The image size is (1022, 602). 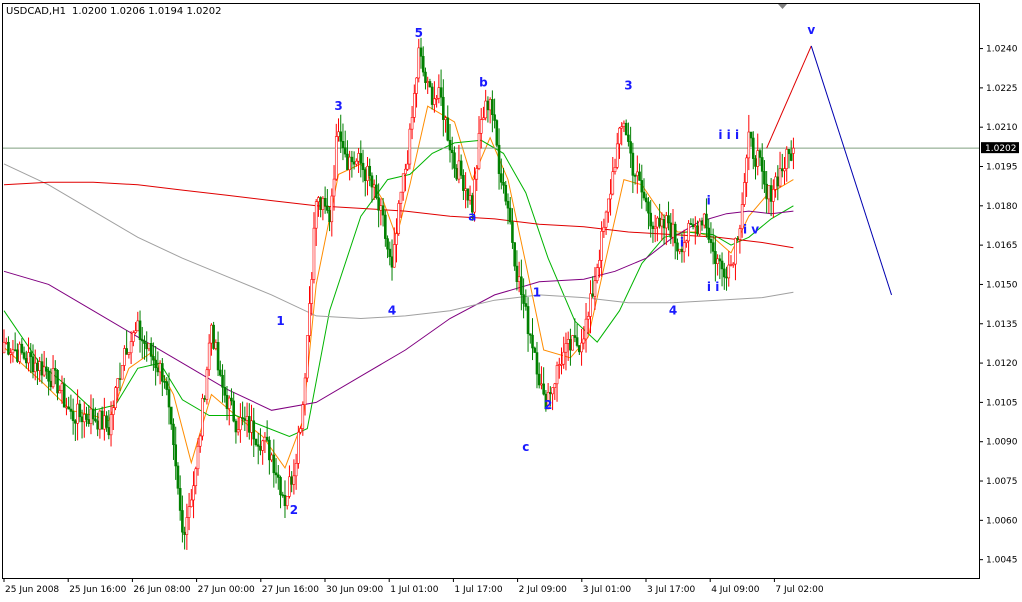 I want to click on price-tag-label: 1.0202, so click(x=1001, y=149).